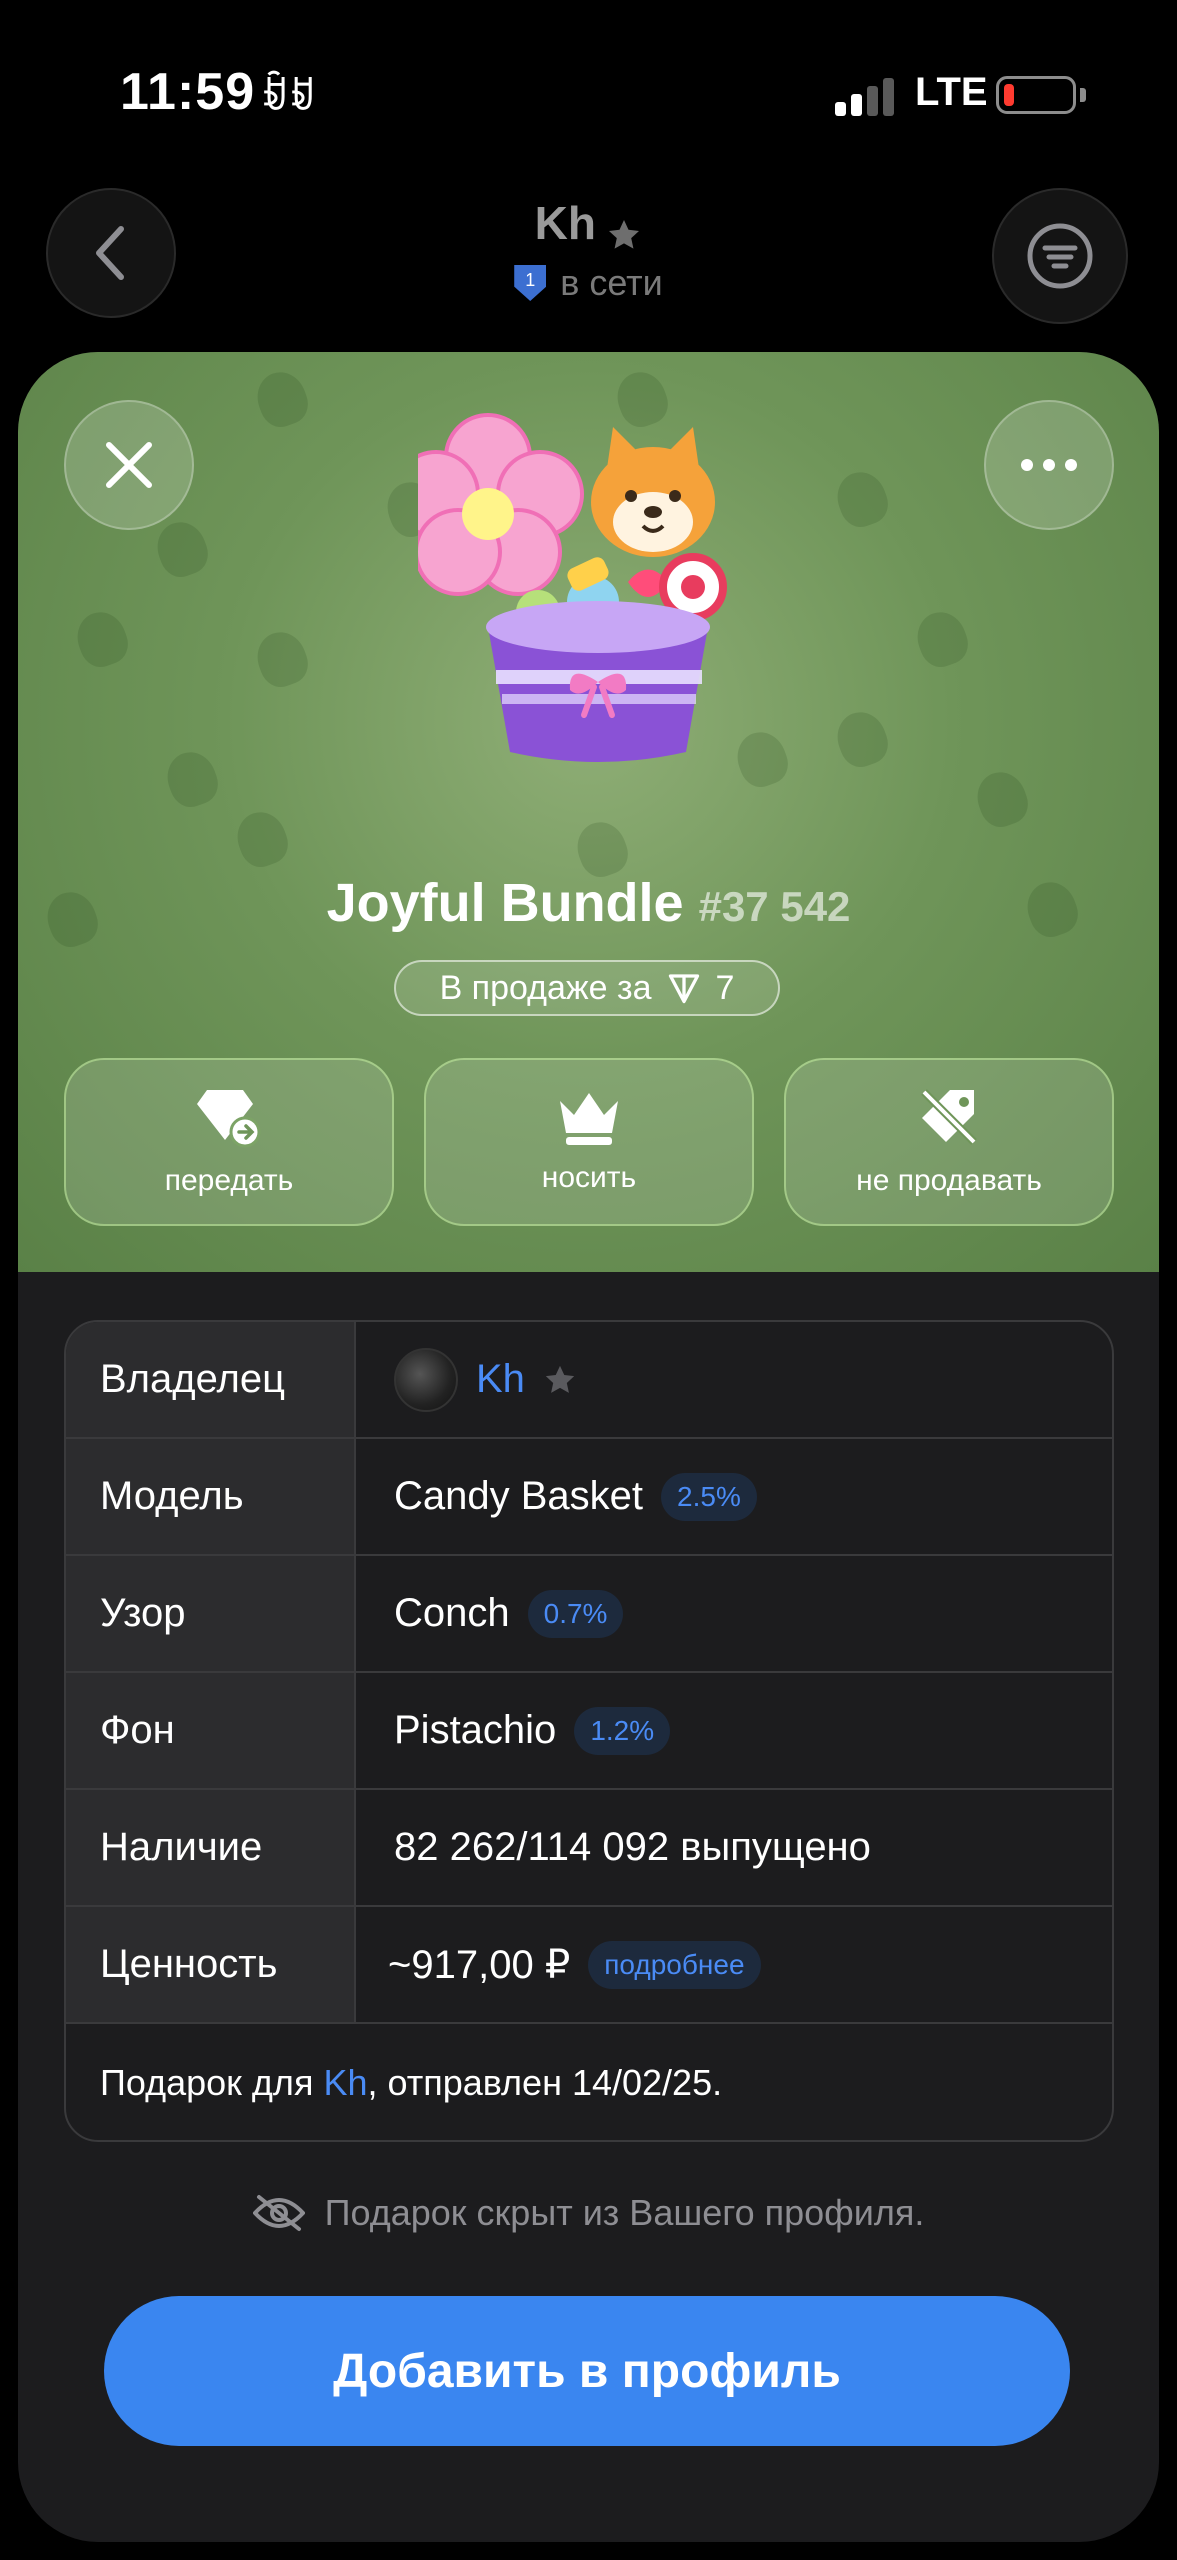  What do you see at coordinates (735, 1379) in the screenshot?
I see `owner-value: Kh` at bounding box center [735, 1379].